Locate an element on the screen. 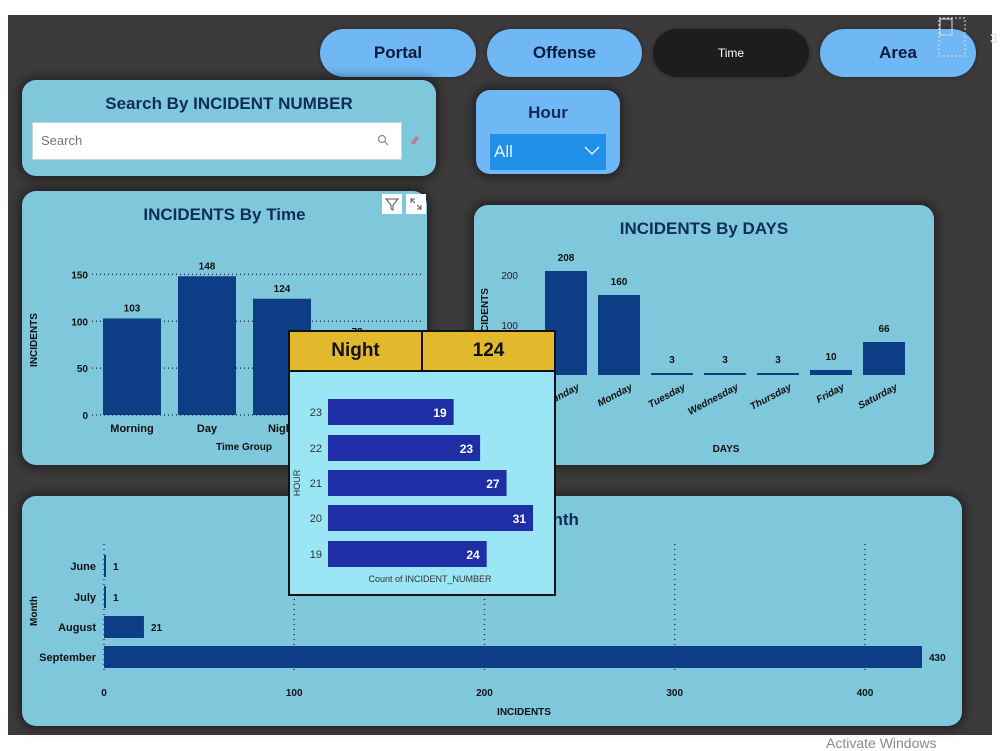 The image size is (1000, 751). data-label: 21 is located at coordinates (157, 628).